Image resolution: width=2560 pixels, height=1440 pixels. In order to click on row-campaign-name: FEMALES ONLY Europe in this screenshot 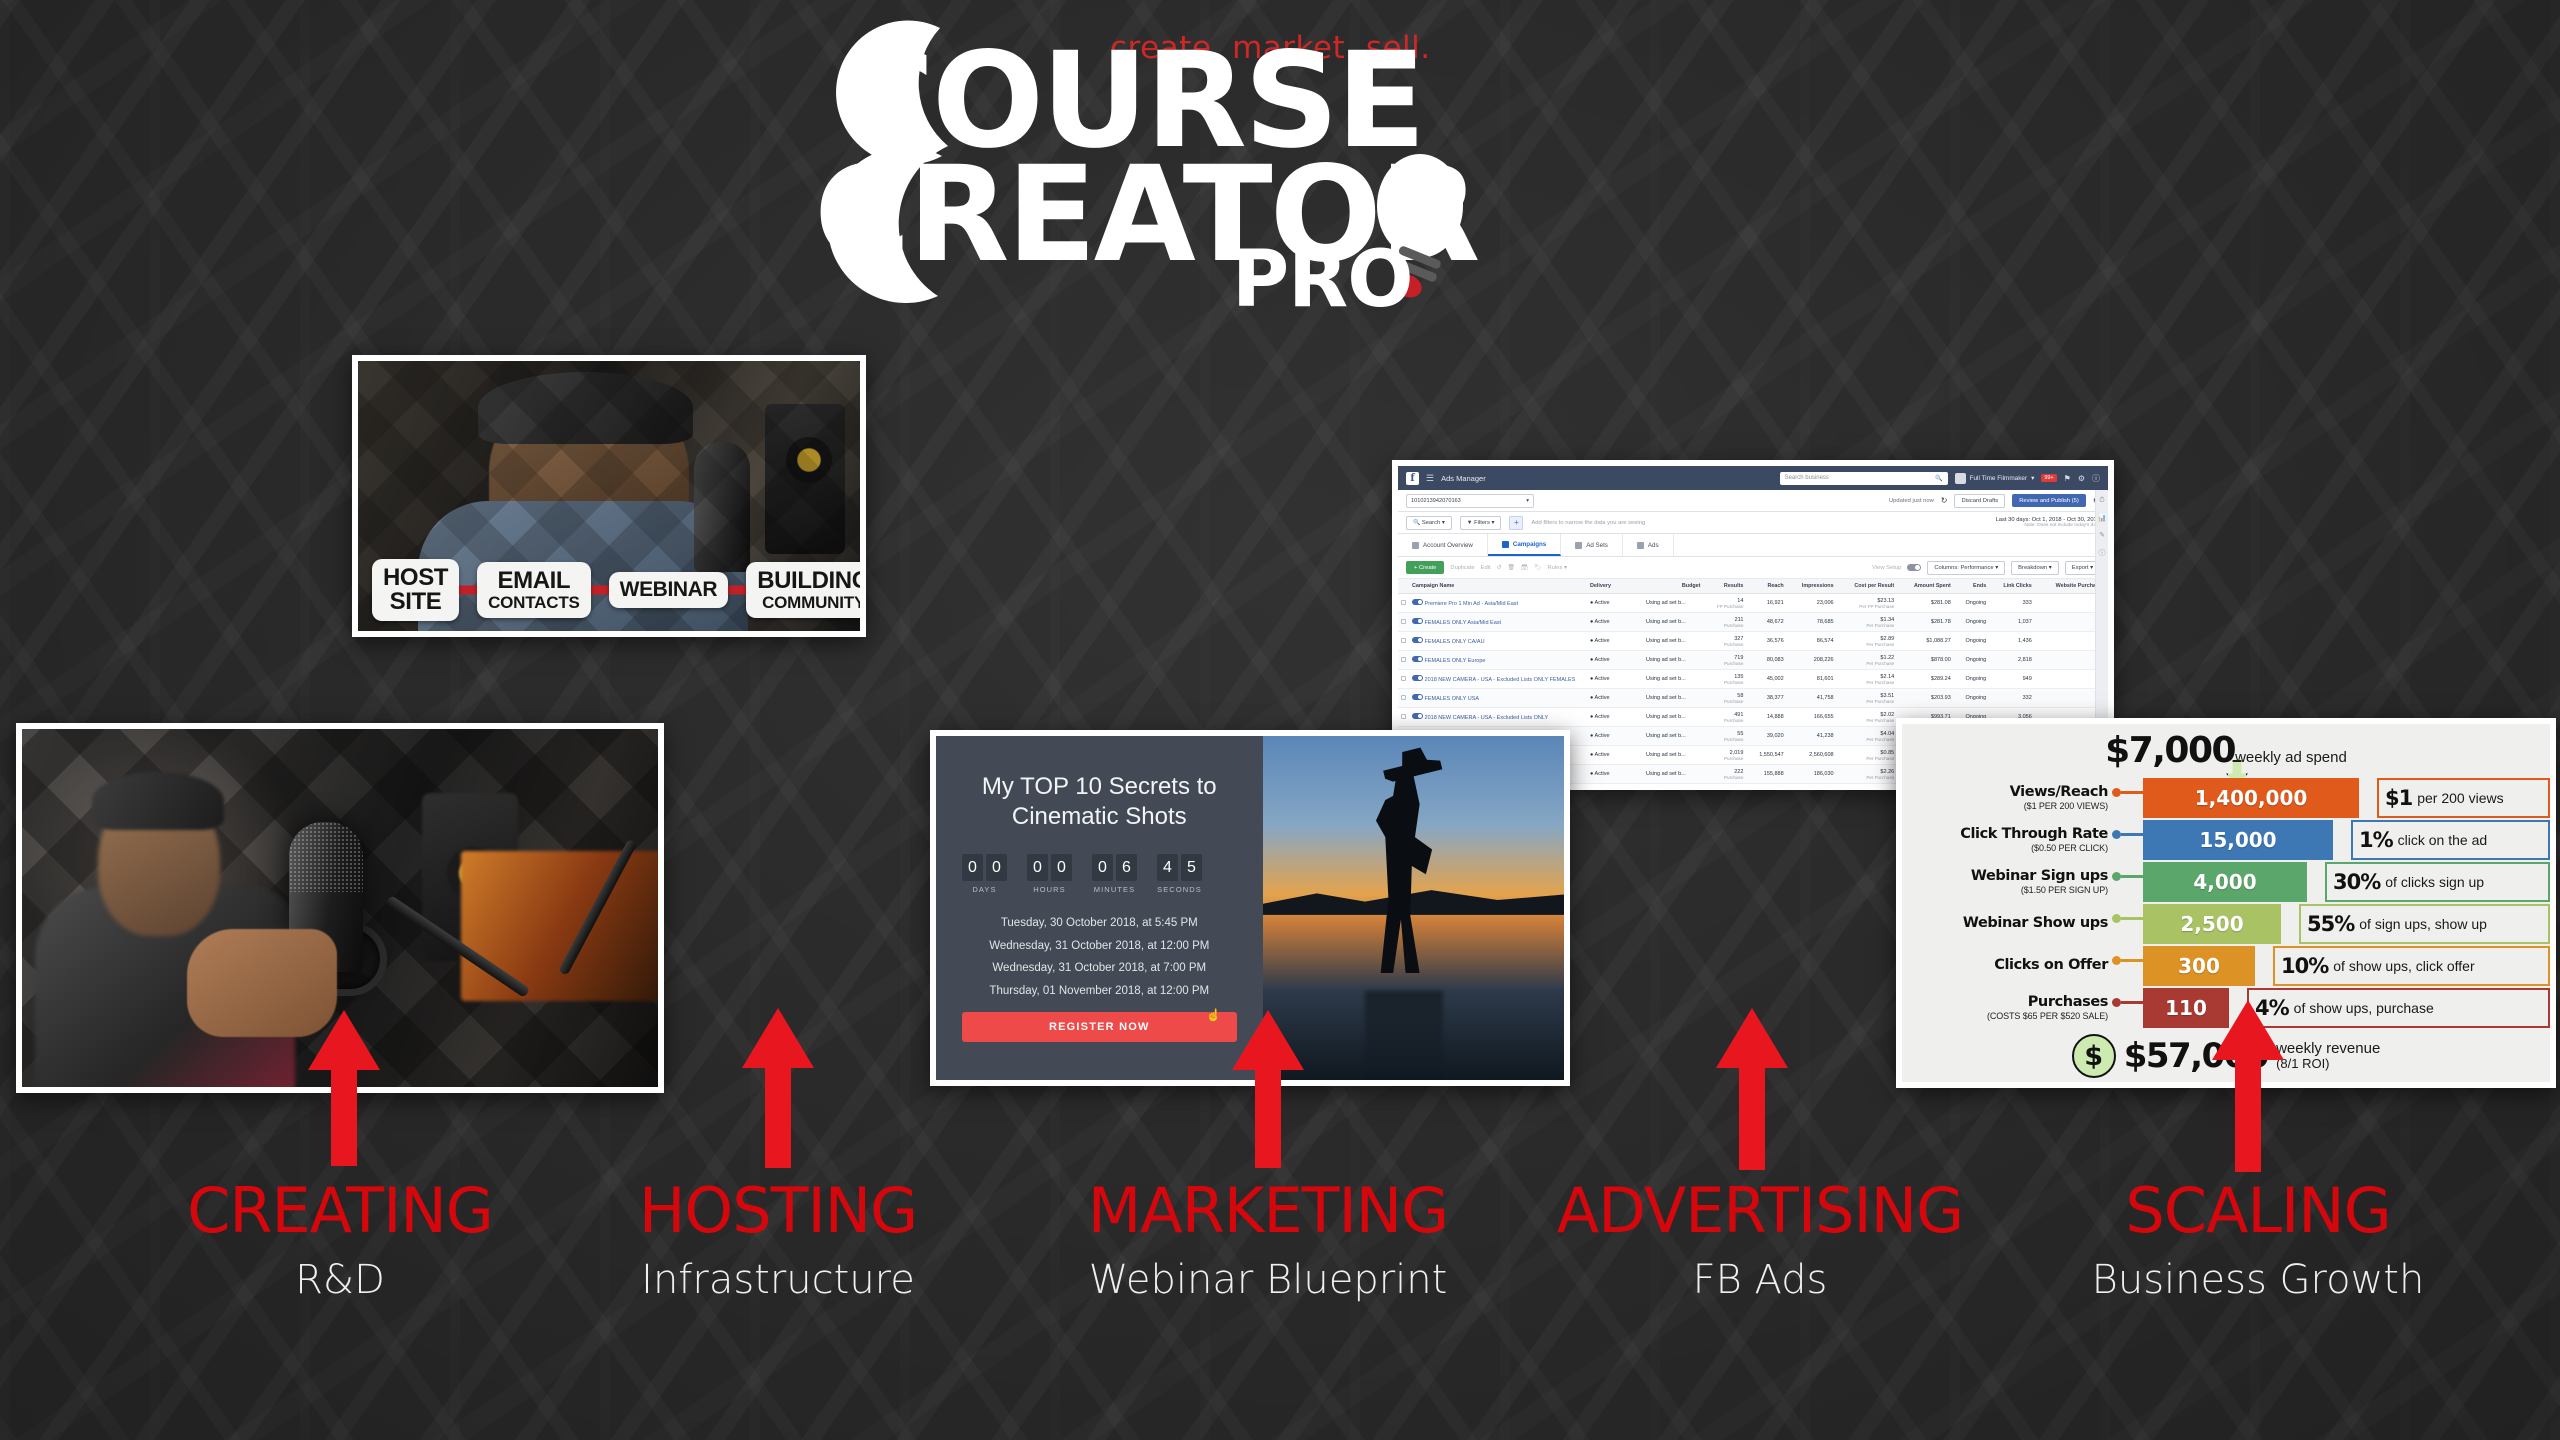, I will do `click(1498, 660)`.